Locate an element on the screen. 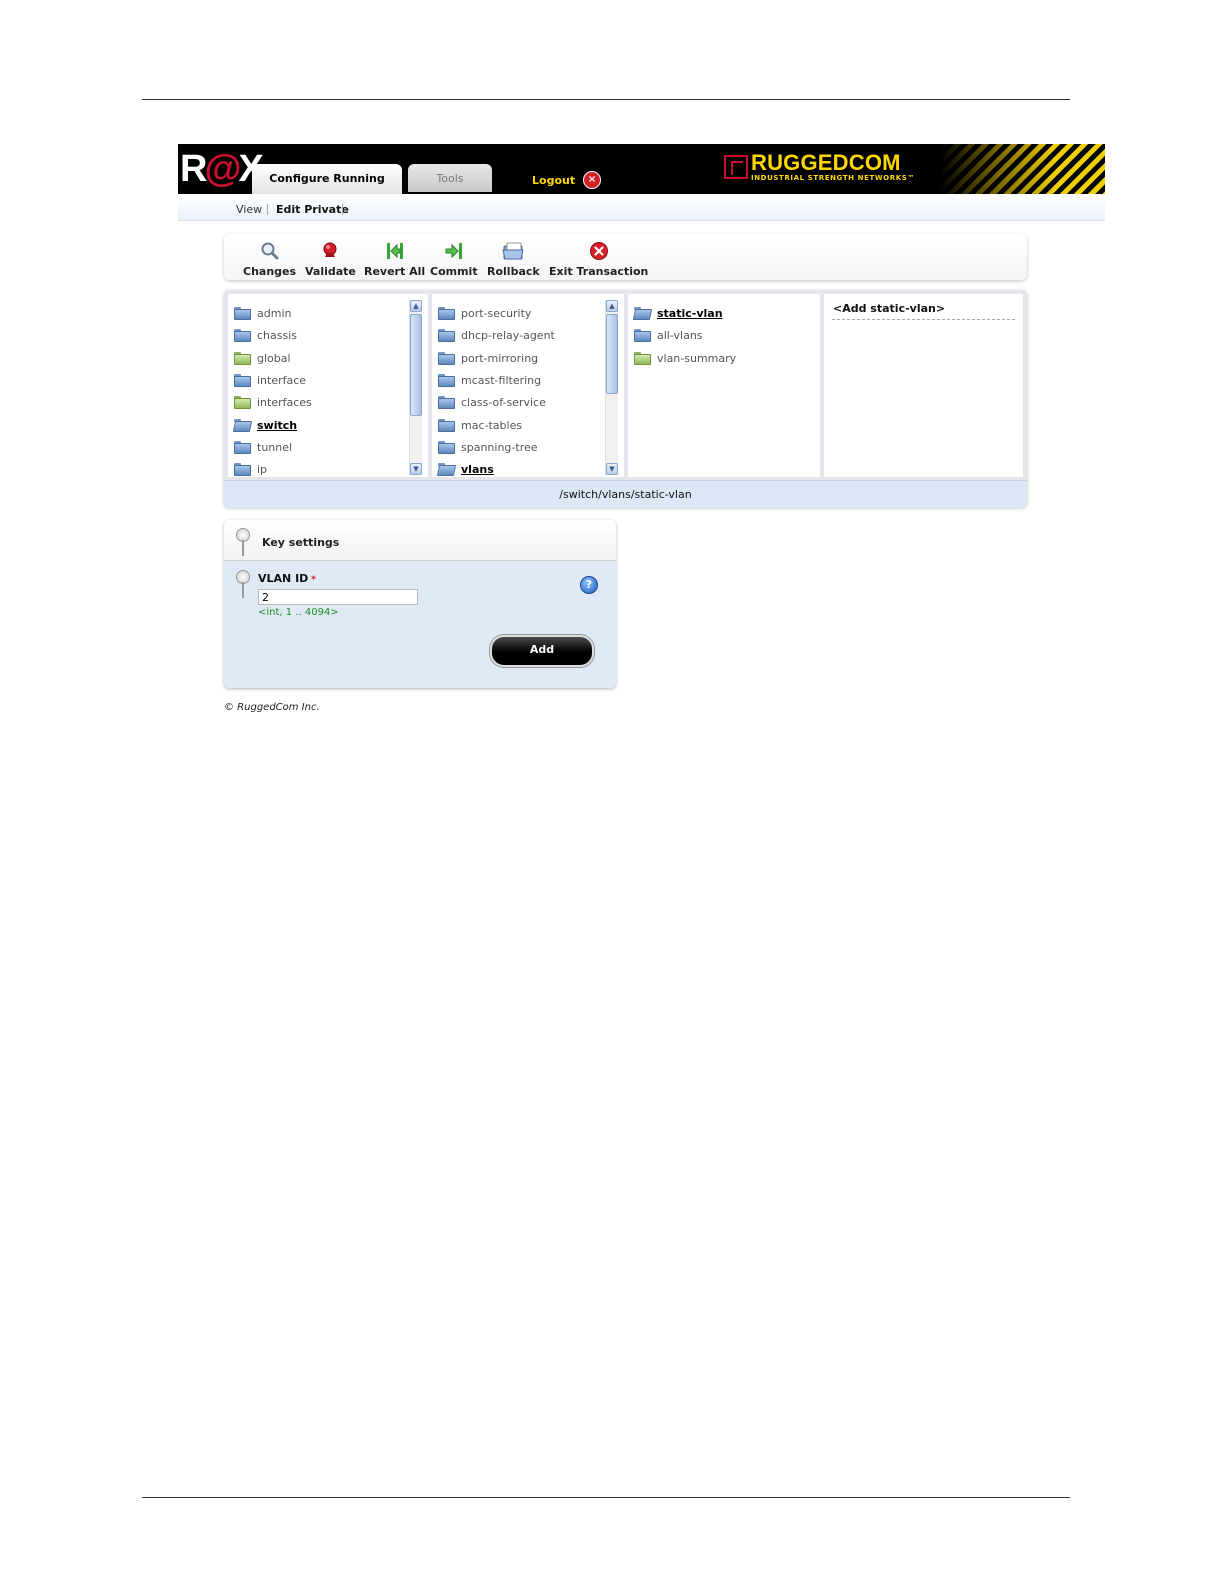  tree-item-label: mcast-filtering is located at coordinates (501, 380).